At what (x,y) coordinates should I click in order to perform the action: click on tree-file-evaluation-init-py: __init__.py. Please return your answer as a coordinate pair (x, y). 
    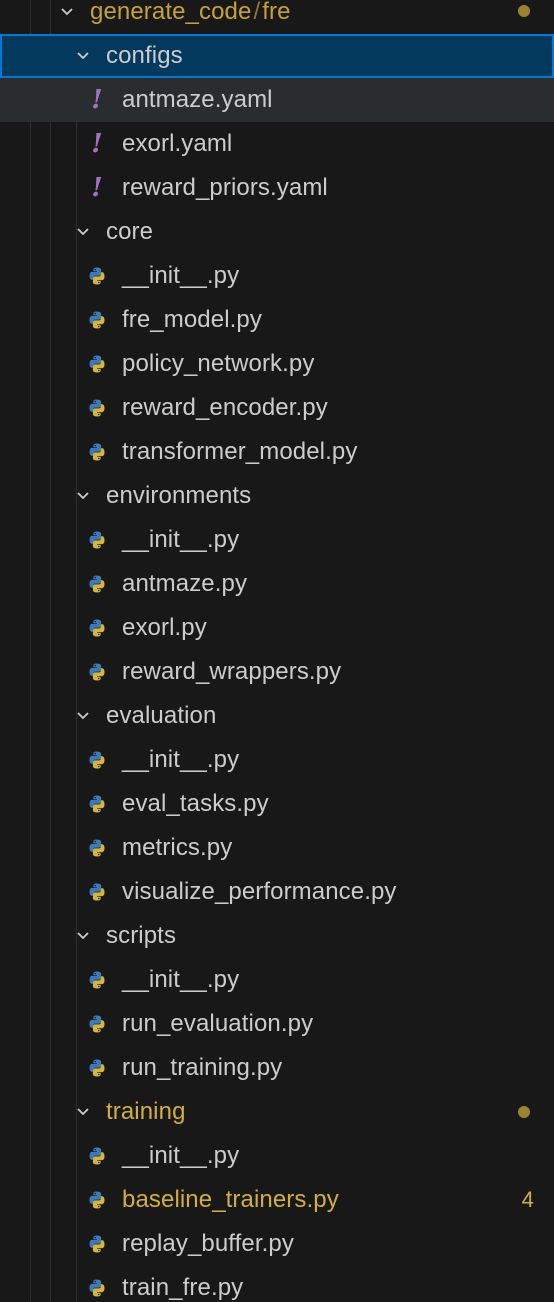
    Looking at the image, I should click on (277, 760).